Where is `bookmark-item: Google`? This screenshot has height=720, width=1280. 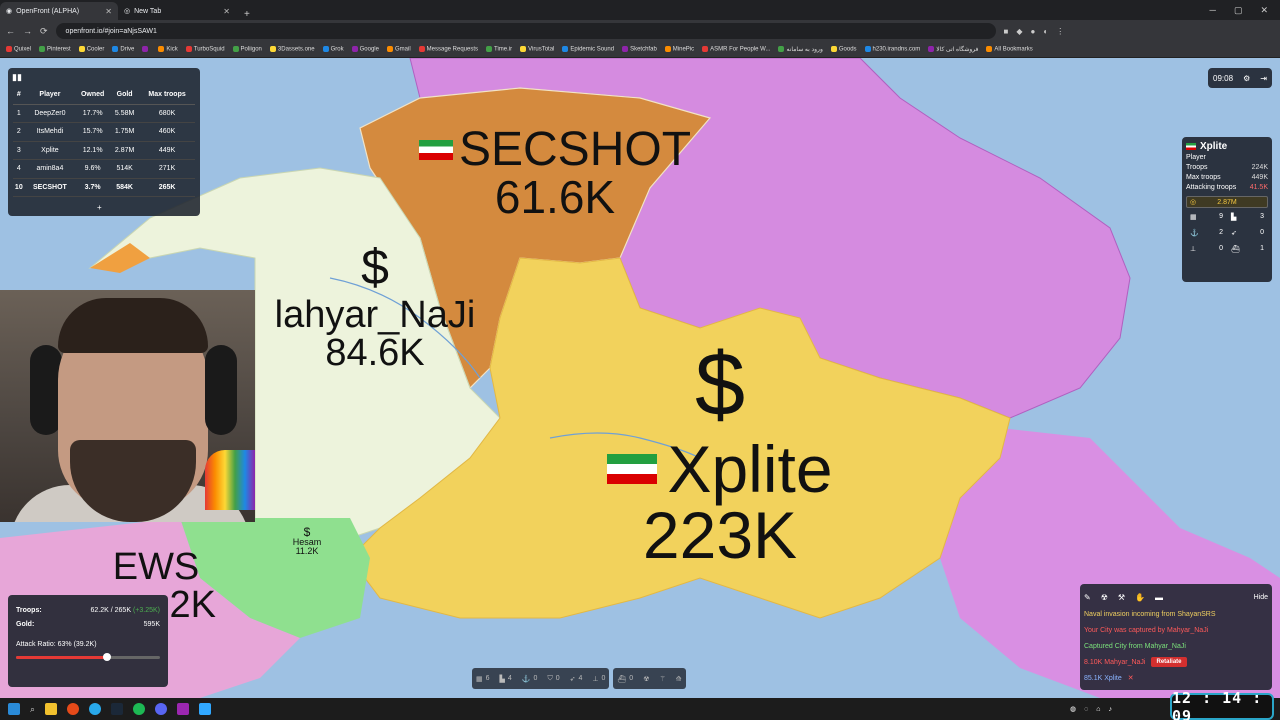 bookmark-item: Google is located at coordinates (365, 49).